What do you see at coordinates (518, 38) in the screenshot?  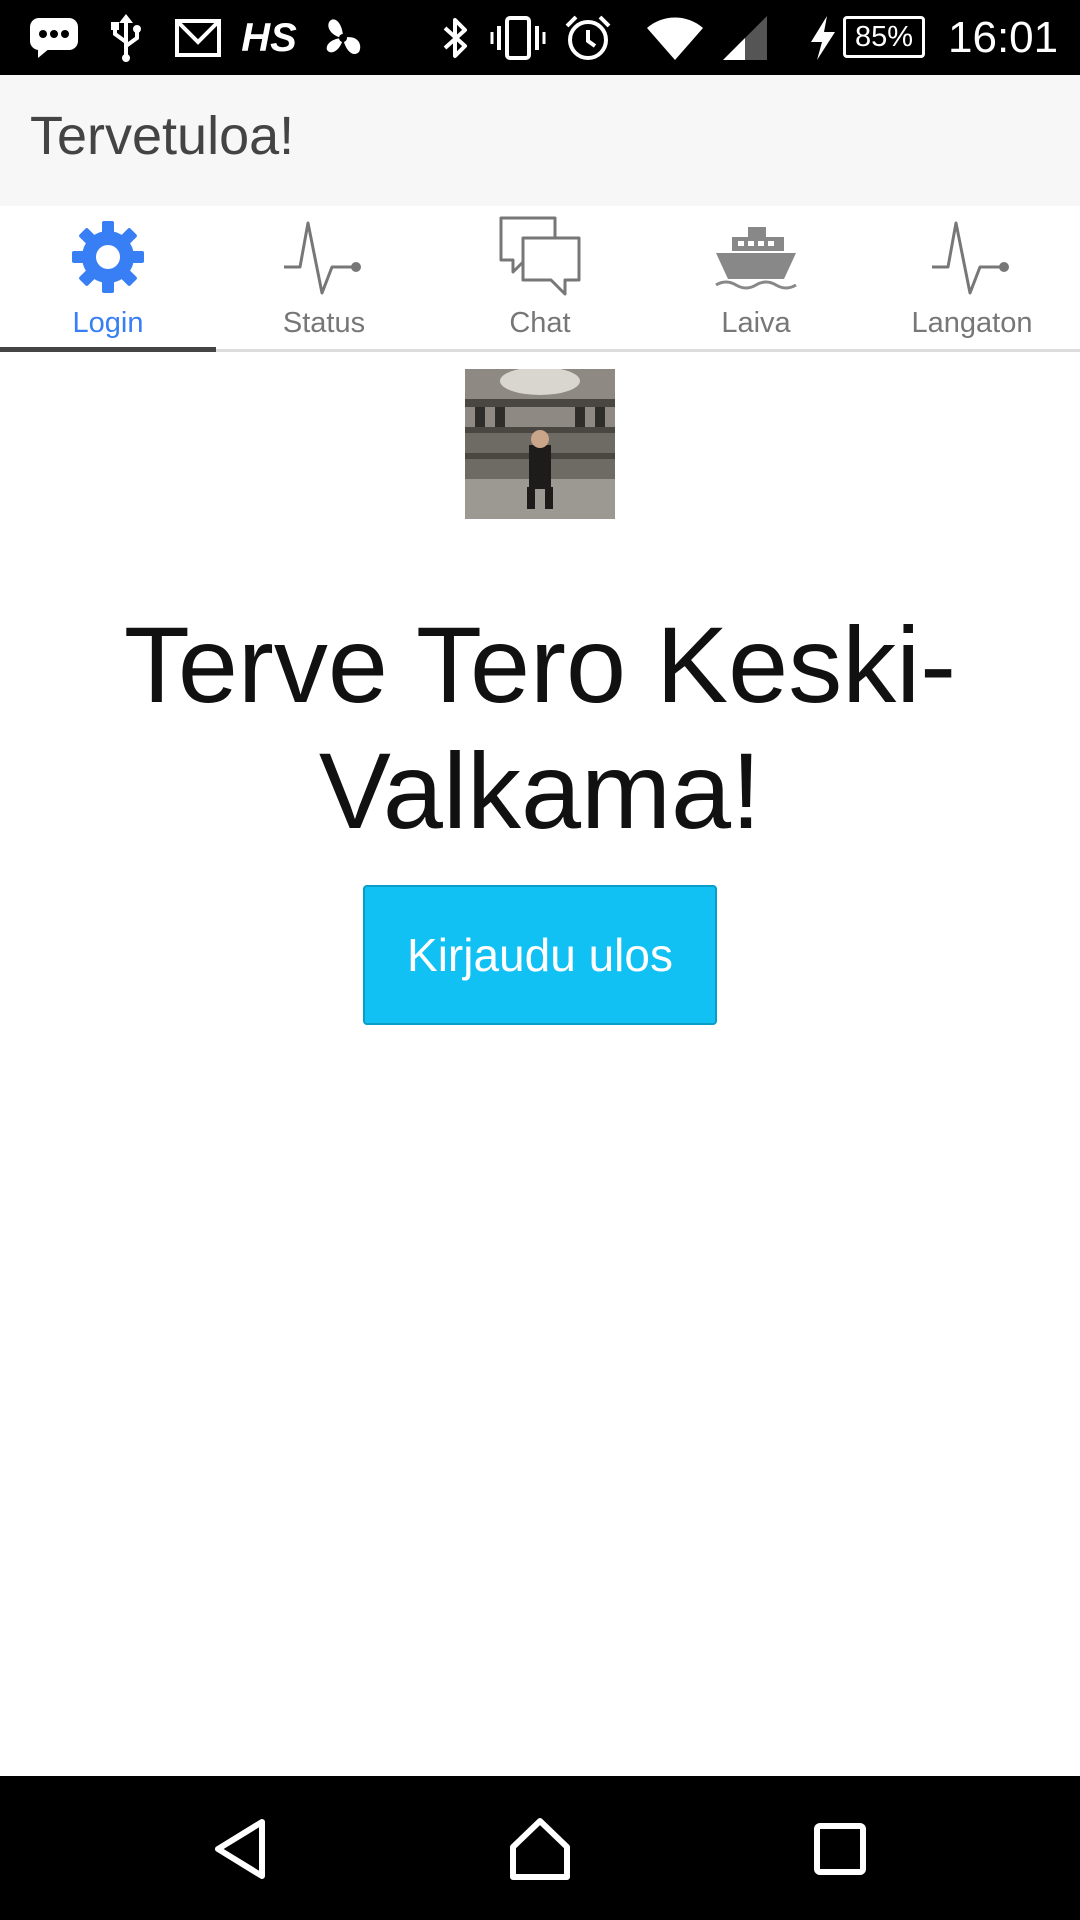 I see `vibrate-icon` at bounding box center [518, 38].